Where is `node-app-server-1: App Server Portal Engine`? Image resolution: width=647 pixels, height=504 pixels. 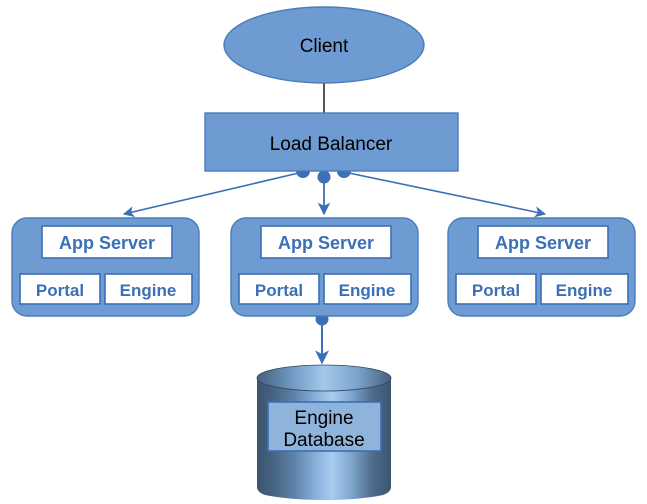 node-app-server-1: App Server Portal Engine is located at coordinates (105, 267).